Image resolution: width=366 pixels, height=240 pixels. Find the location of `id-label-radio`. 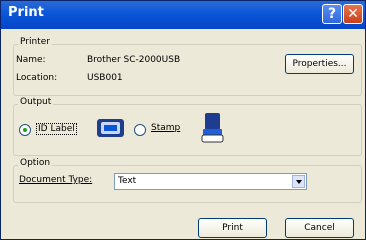

id-label-radio is located at coordinates (25, 130).